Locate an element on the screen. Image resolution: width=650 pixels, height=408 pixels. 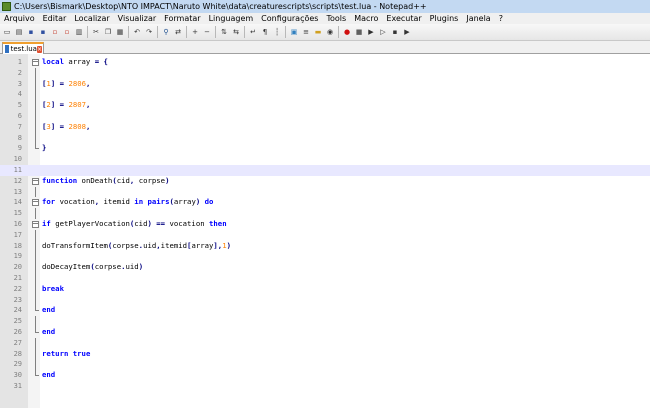
code-line: 31 is located at coordinates (325, 386).